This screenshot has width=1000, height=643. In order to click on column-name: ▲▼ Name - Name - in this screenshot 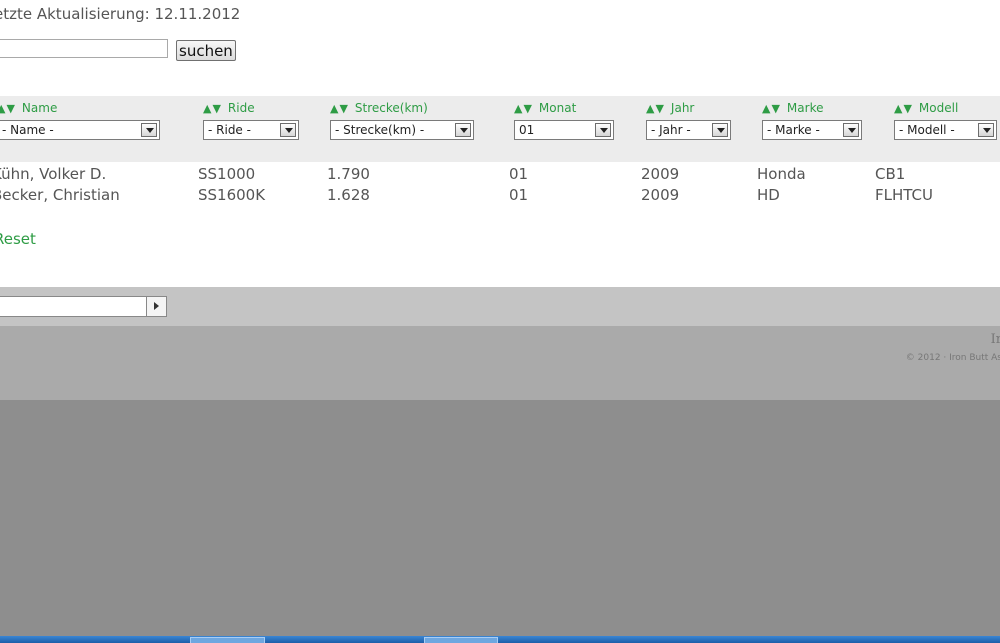, I will do `click(80, 120)`.